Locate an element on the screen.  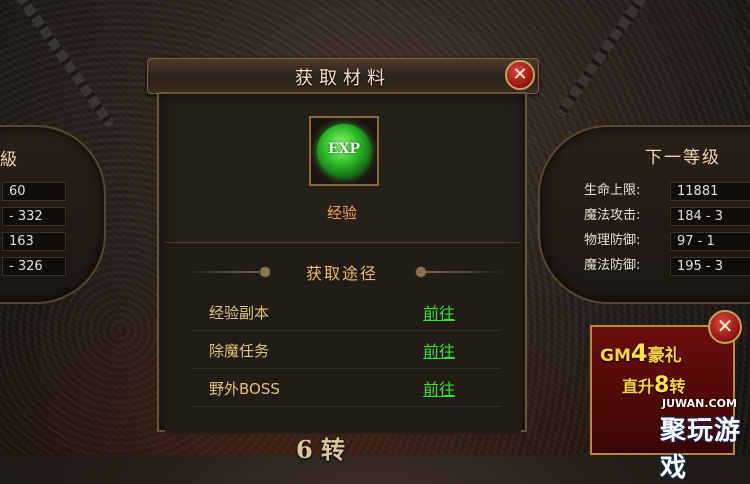
current-stat-value: 163 is located at coordinates (34, 241).